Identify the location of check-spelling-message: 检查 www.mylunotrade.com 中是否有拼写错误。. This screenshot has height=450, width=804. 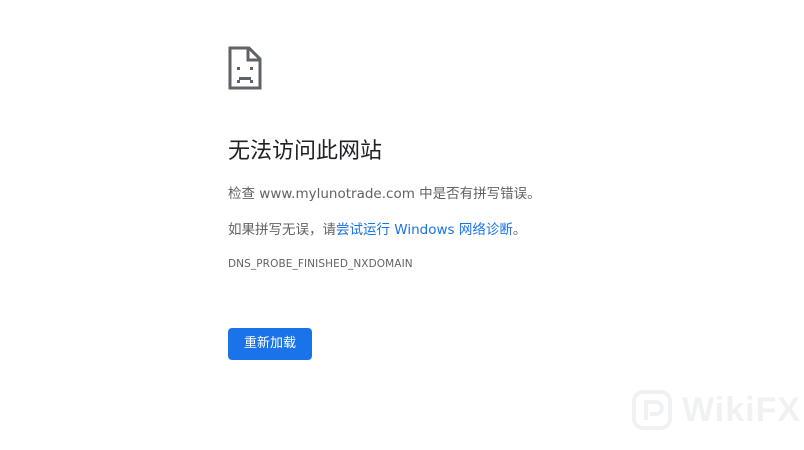
(468, 194).